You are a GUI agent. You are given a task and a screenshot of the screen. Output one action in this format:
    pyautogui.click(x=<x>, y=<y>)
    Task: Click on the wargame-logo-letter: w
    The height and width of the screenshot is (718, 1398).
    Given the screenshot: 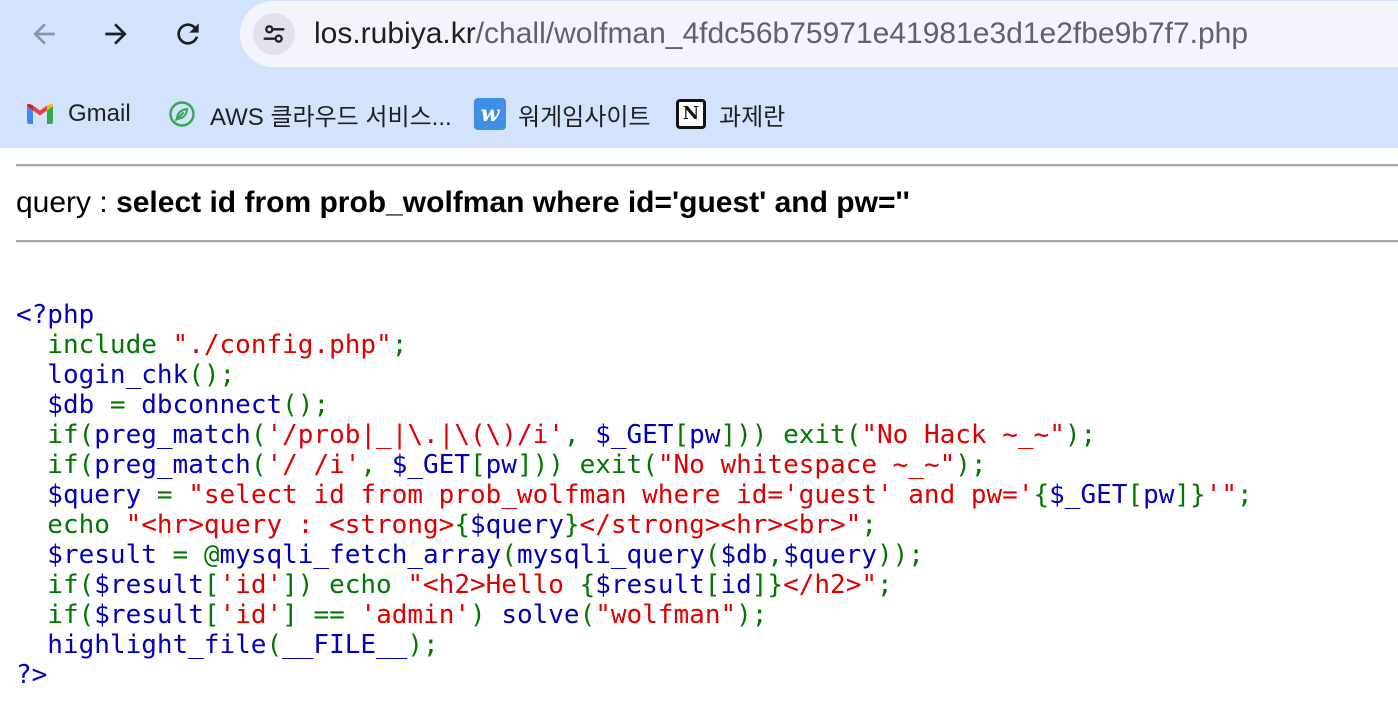 What is the action you would take?
    pyautogui.click(x=490, y=114)
    